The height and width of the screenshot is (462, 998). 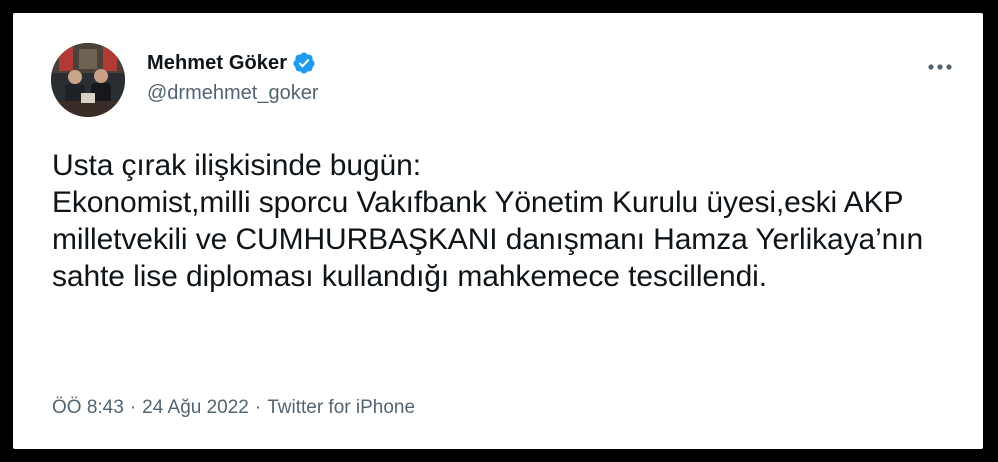 What do you see at coordinates (232, 77) in the screenshot?
I see `user-names: Mehmet Göker @drmehmet_goker` at bounding box center [232, 77].